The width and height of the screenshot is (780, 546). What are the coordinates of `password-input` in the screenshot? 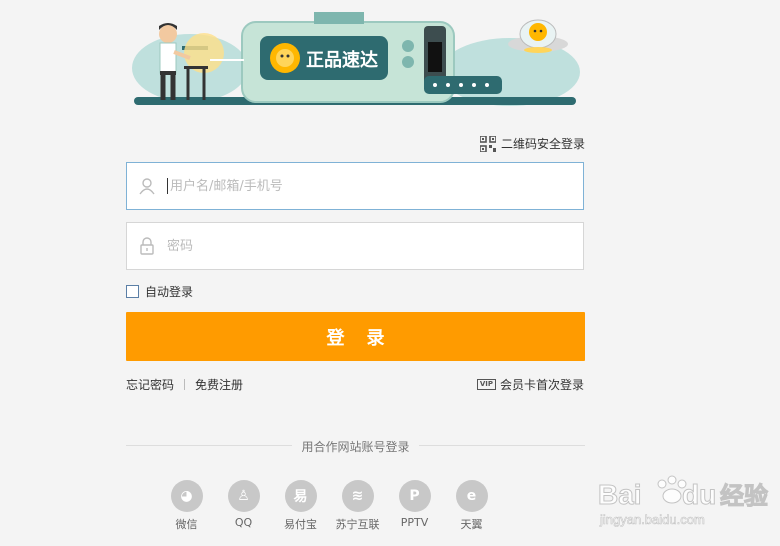 It's located at (375, 246).